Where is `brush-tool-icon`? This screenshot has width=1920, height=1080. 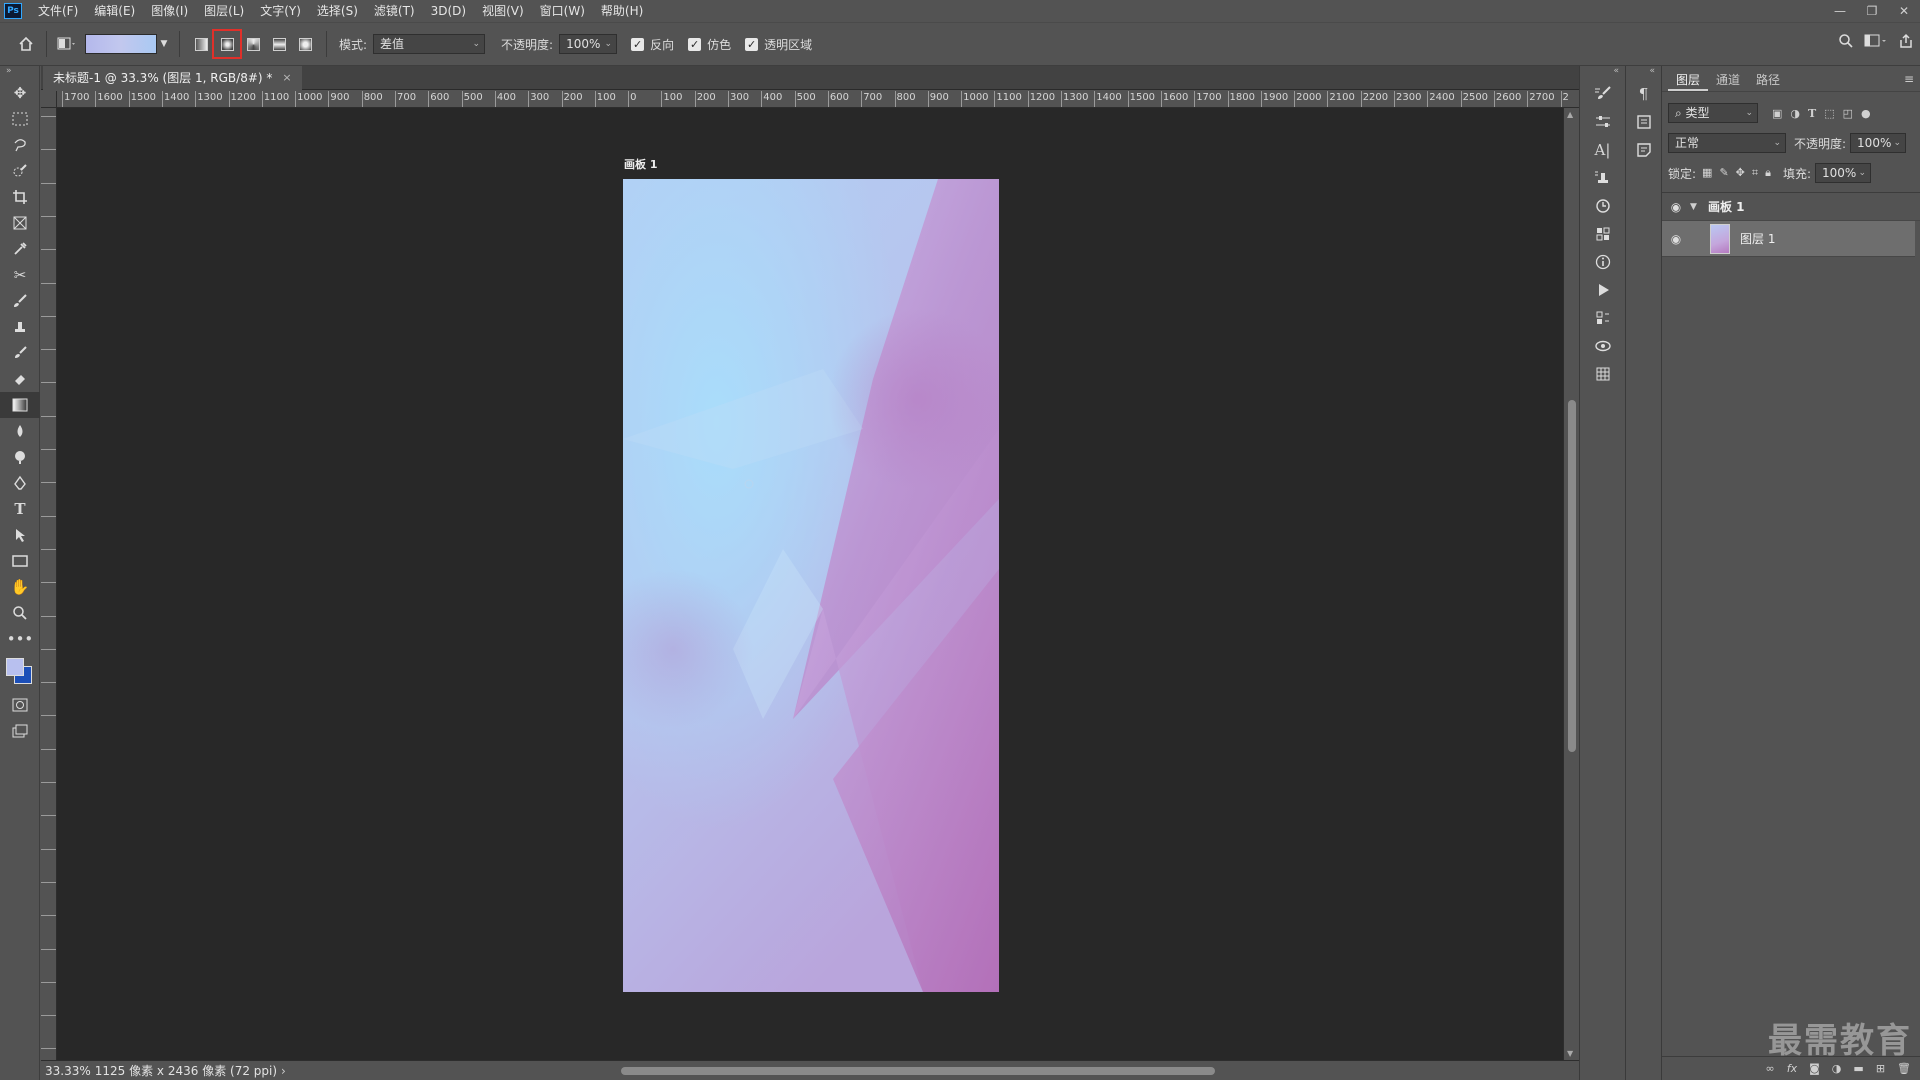 brush-tool-icon is located at coordinates (20, 301).